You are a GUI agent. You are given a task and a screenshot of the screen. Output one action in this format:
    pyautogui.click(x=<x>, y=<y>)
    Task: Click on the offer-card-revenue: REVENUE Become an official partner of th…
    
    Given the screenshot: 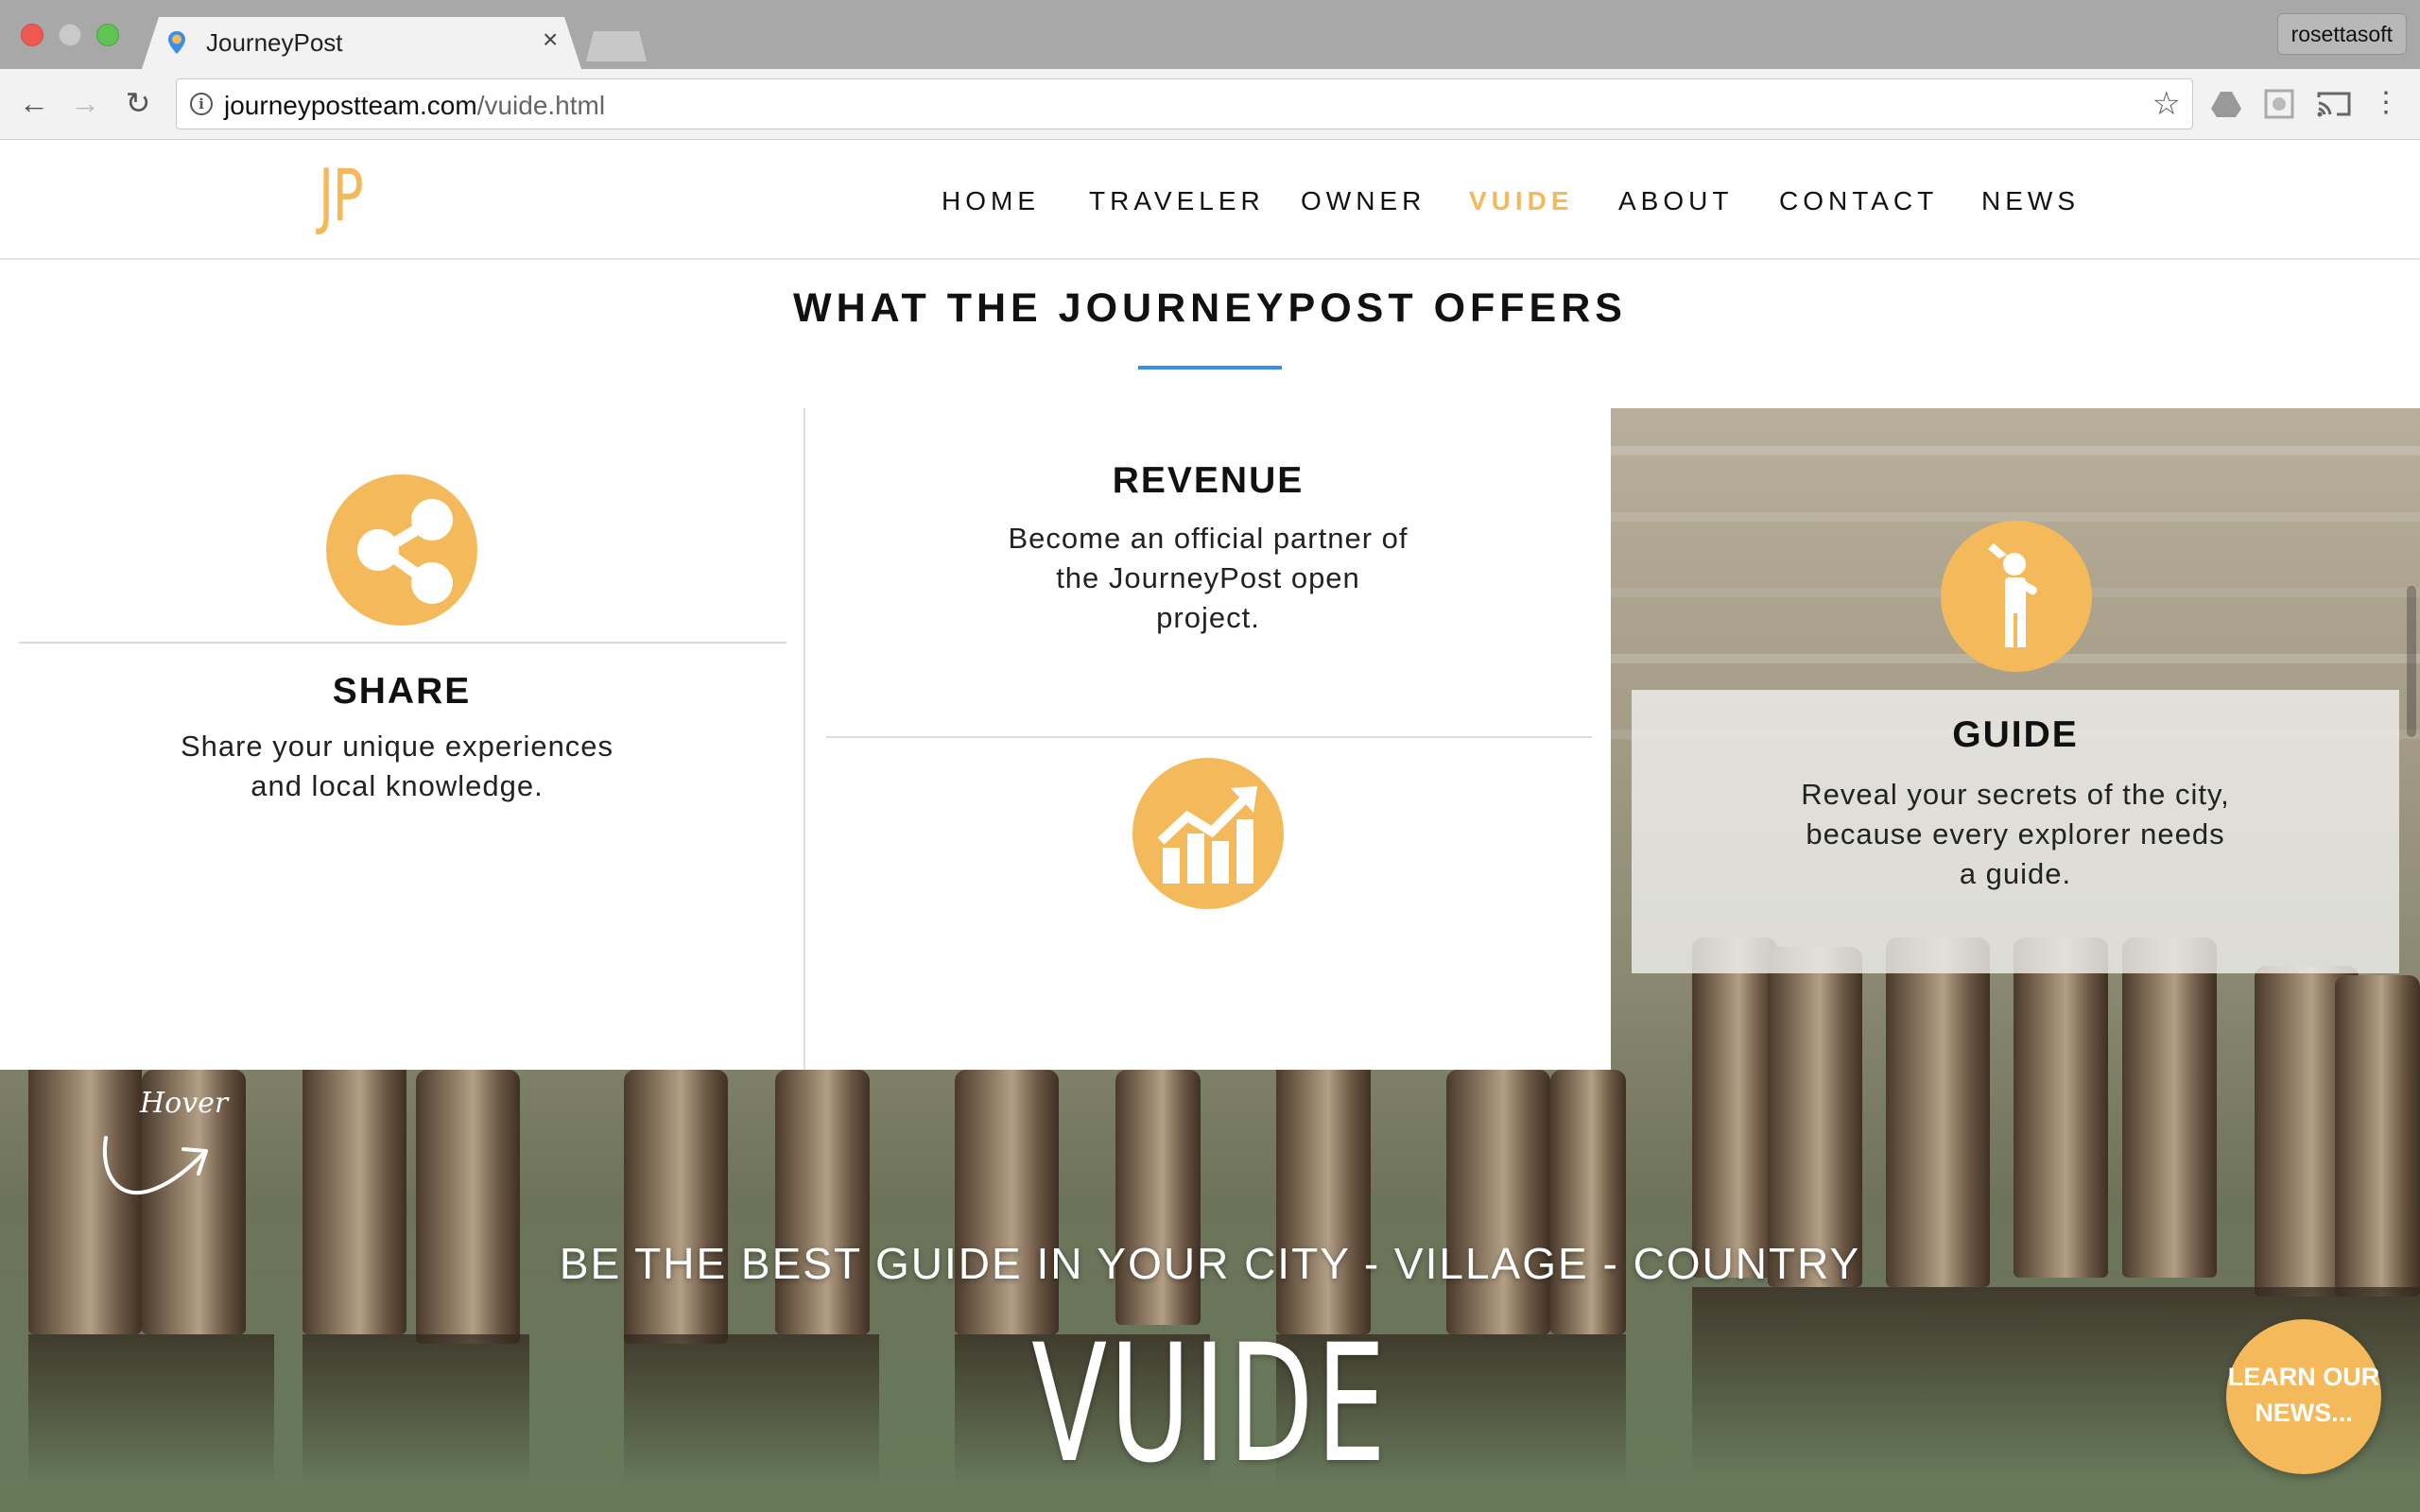 What is the action you would take?
    pyautogui.click(x=1208, y=739)
    